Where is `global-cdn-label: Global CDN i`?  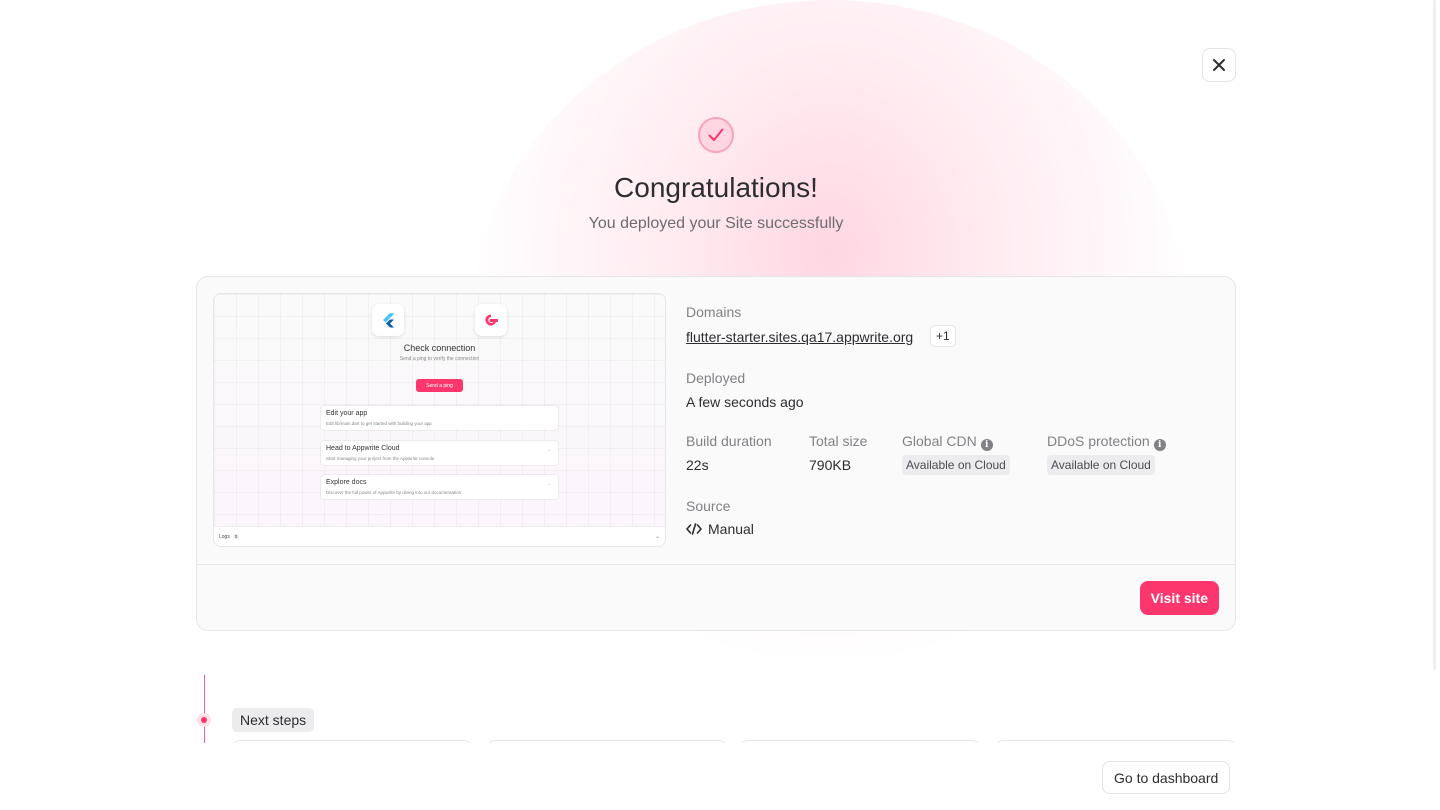 global-cdn-label: Global CDN i is located at coordinates (947, 442).